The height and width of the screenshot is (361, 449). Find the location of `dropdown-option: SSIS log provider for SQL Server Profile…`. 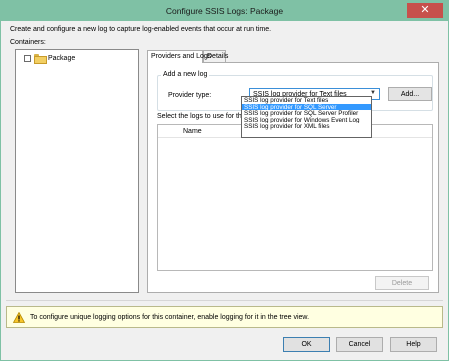

dropdown-option: SSIS log provider for SQL Server Profile… is located at coordinates (306, 113).